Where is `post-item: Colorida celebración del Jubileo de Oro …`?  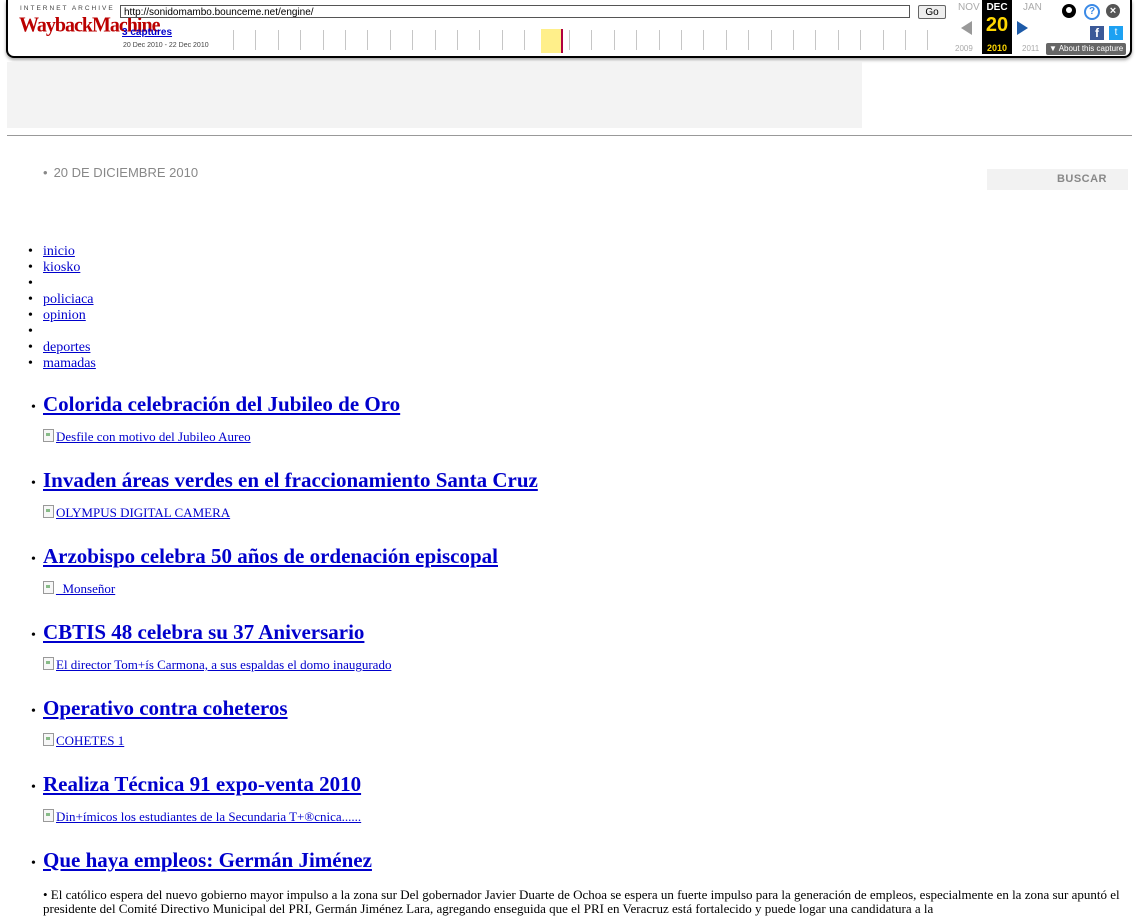 post-item: Colorida celebración del Jubileo de Oro … is located at coordinates (579, 430).